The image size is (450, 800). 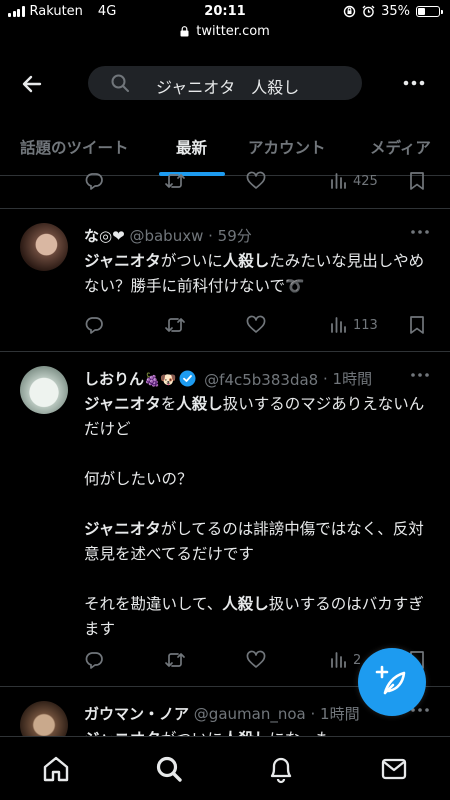 I want to click on tweet-text-segment: がついに, so click(x=191, y=261).